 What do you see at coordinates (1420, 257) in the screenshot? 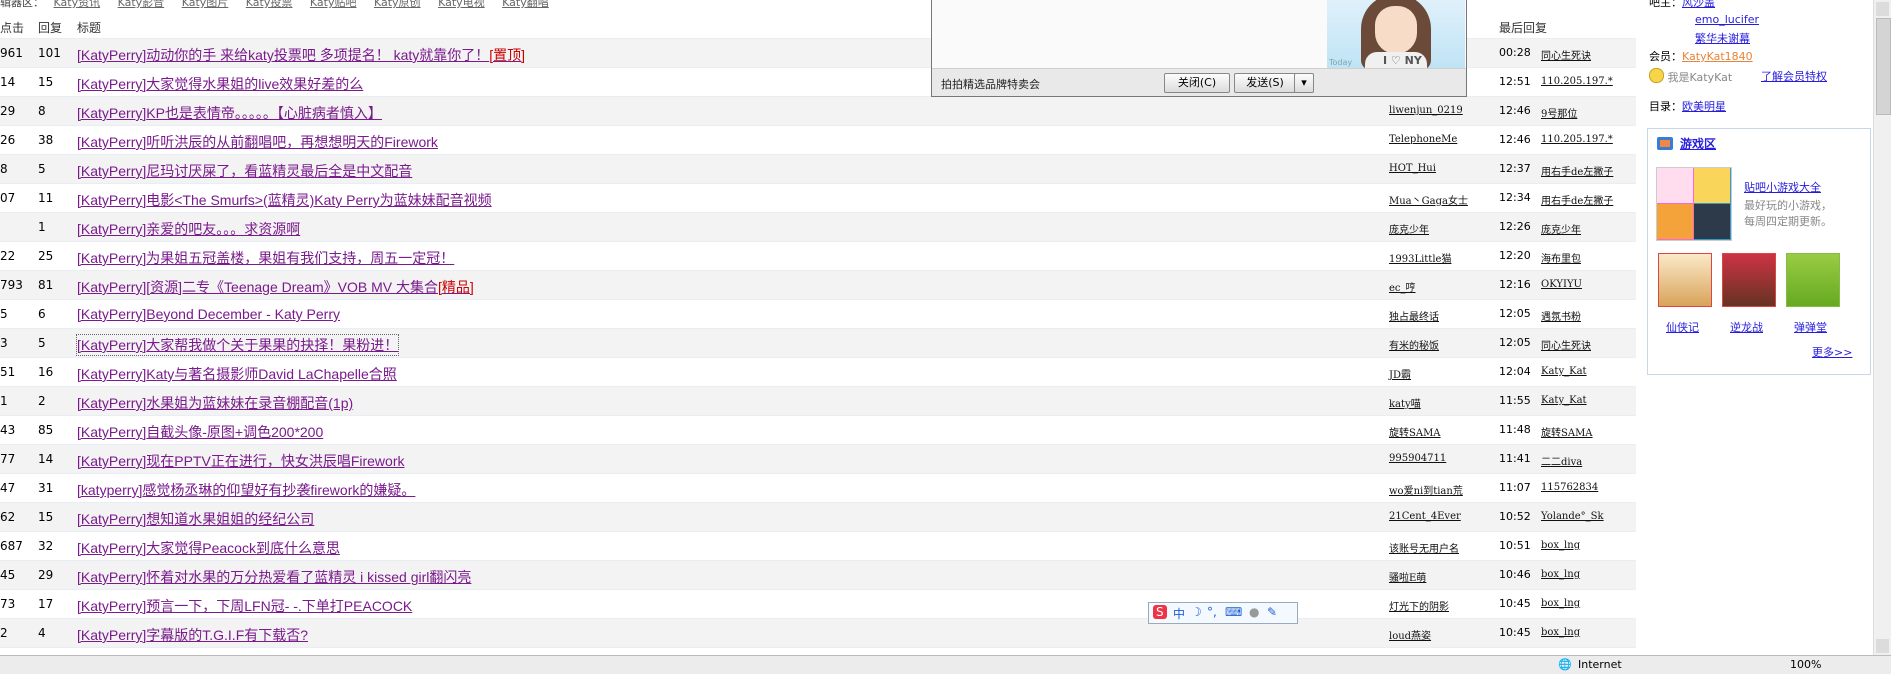
I see `thread-author-link: 1993Little猫` at bounding box center [1420, 257].